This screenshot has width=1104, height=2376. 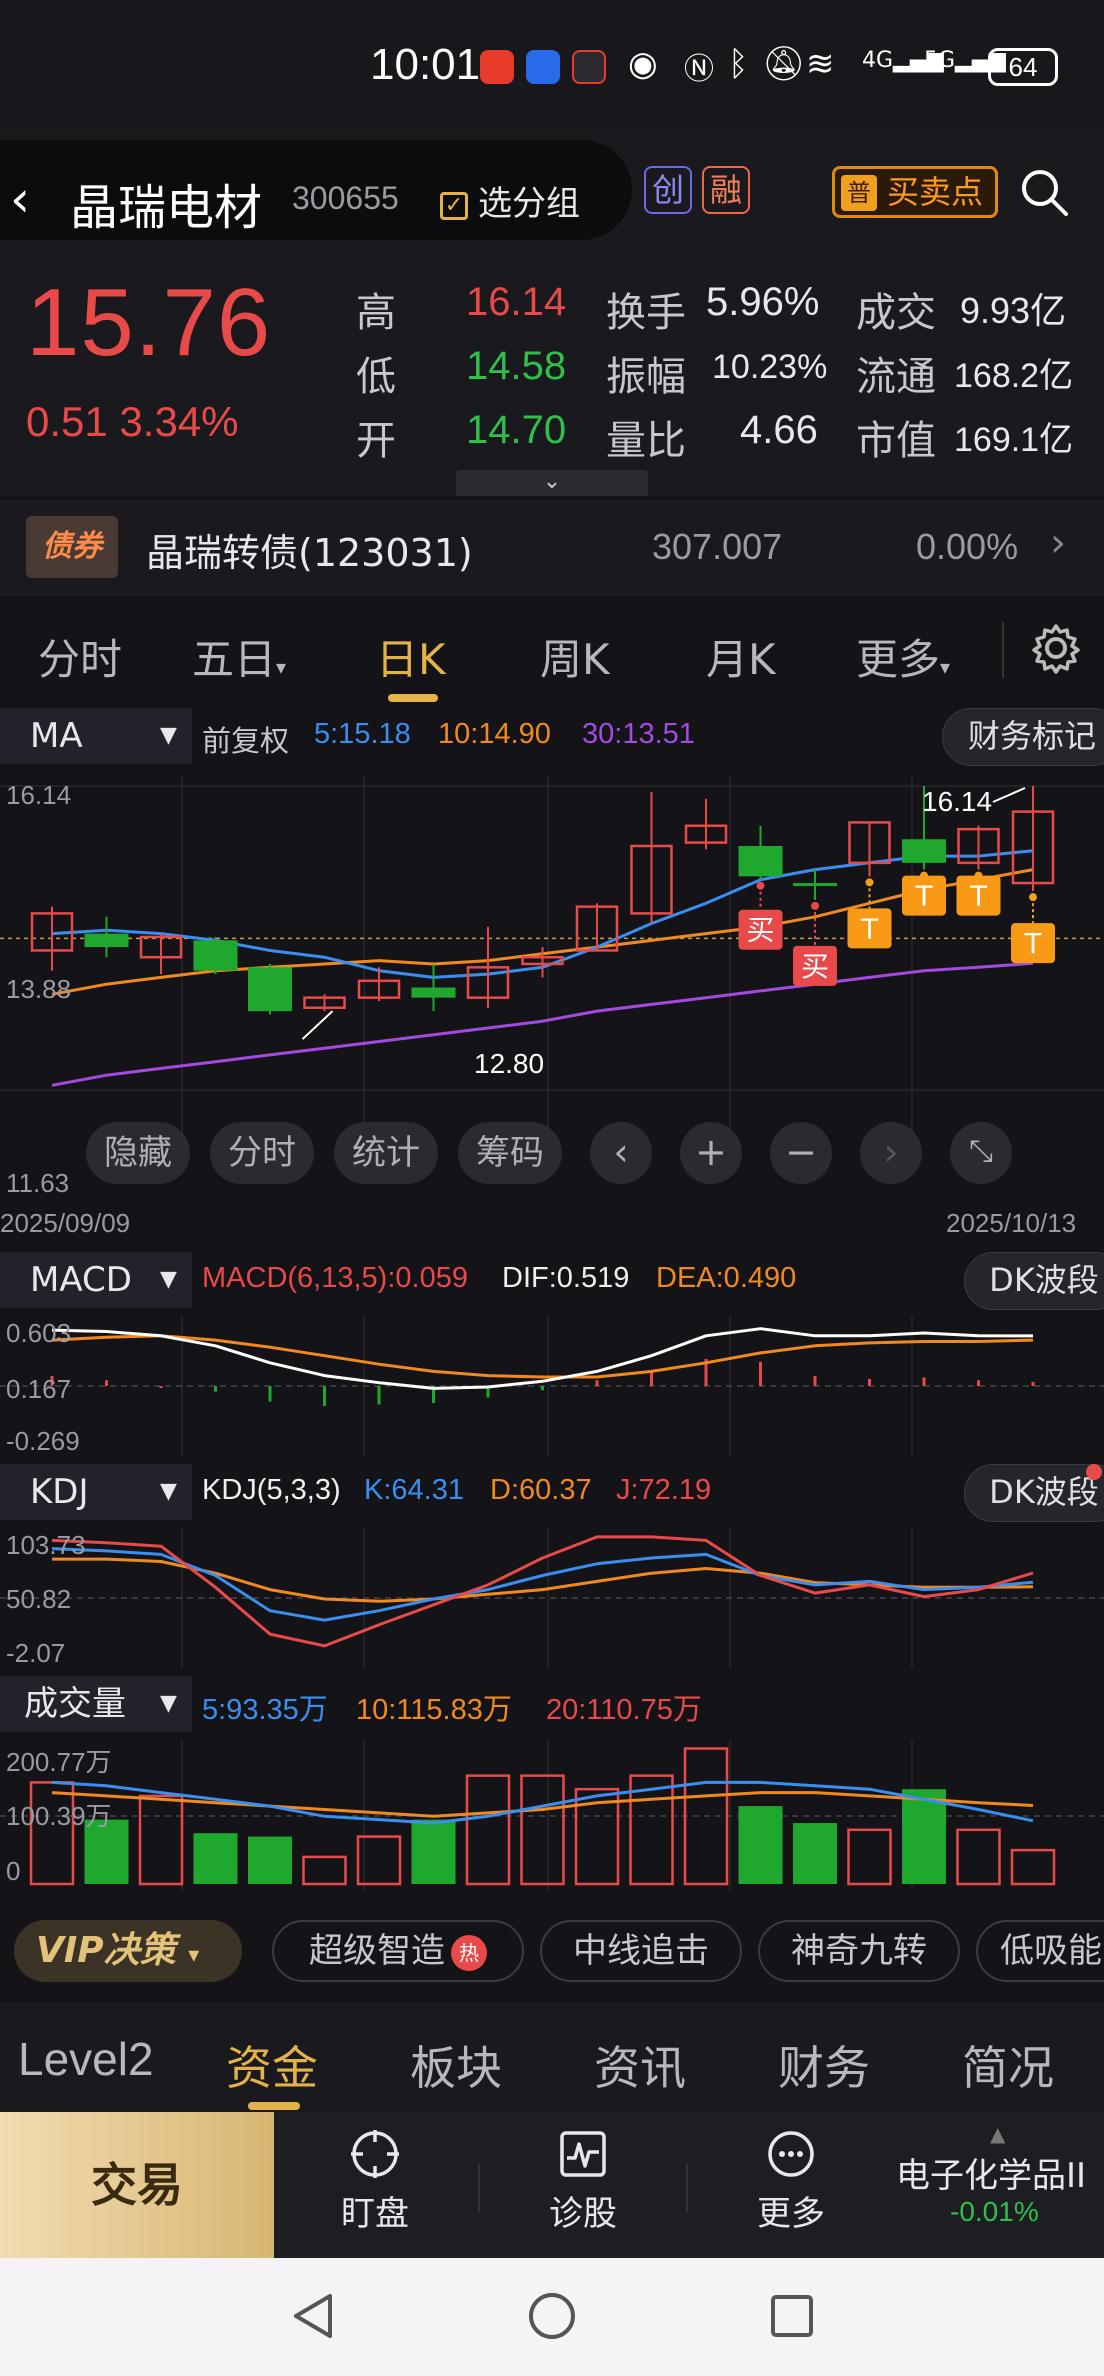 I want to click on finance-mark-button: 财务标记, so click(x=1023, y=737).